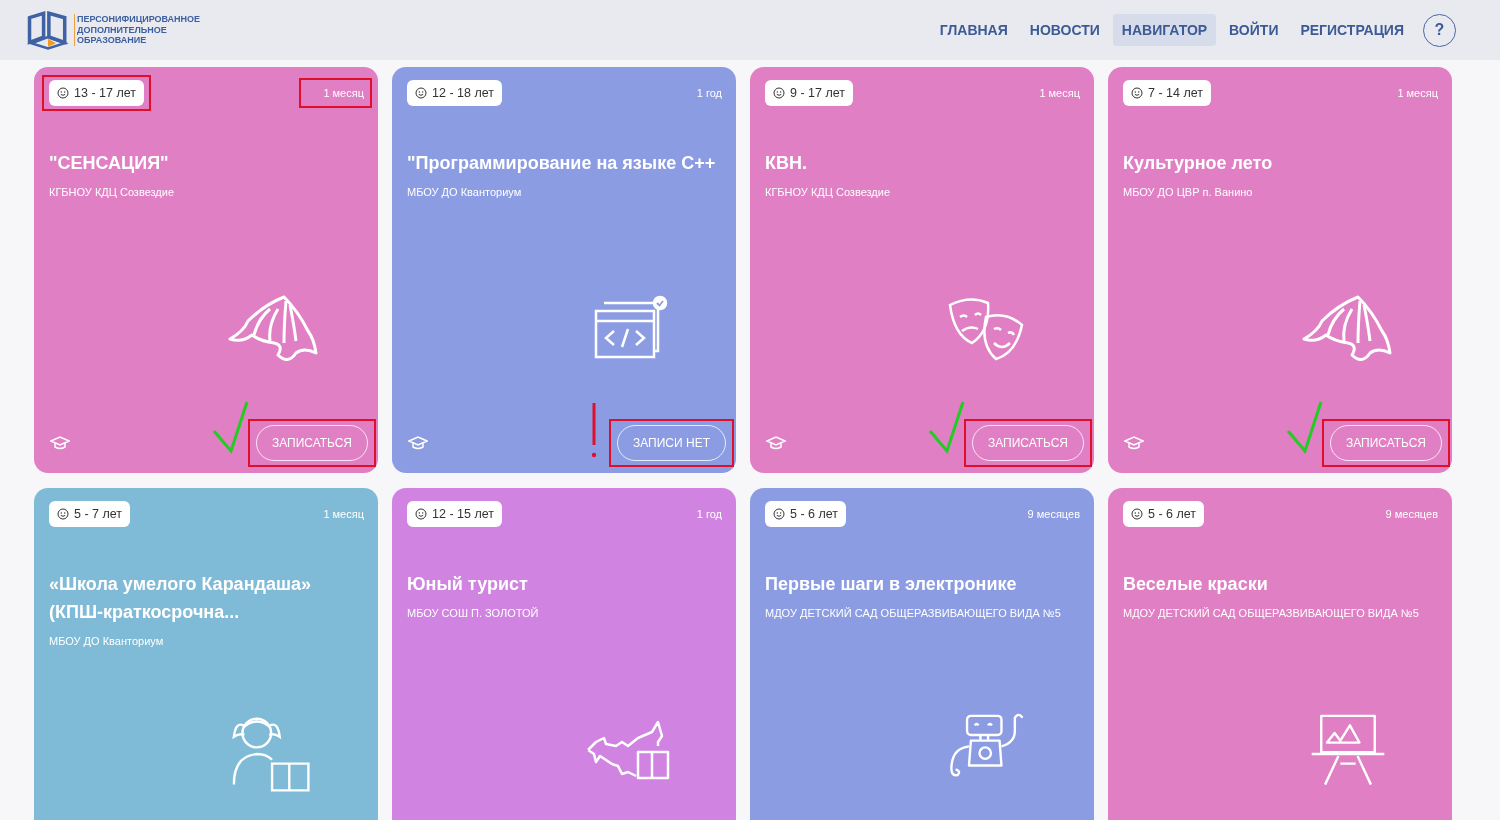 The width and height of the screenshot is (1500, 820). I want to click on age-badge: 7 - 14 лет, so click(1167, 93).